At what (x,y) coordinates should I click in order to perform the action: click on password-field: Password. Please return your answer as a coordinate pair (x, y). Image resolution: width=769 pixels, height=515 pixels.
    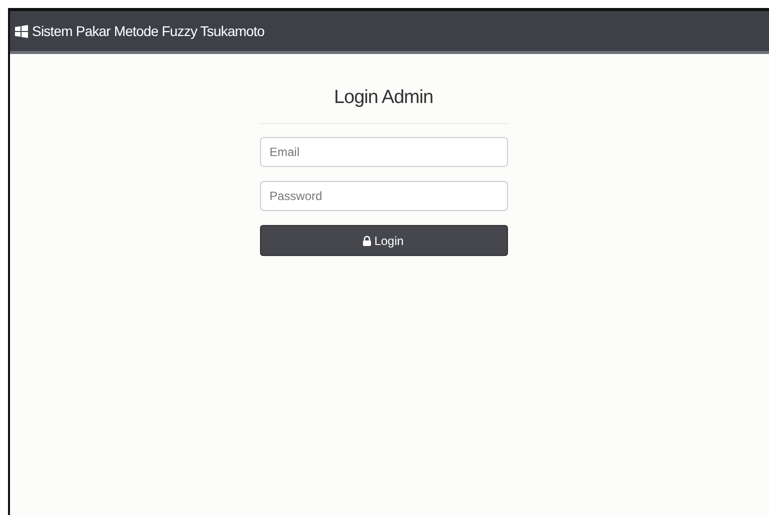
    Looking at the image, I should click on (384, 196).